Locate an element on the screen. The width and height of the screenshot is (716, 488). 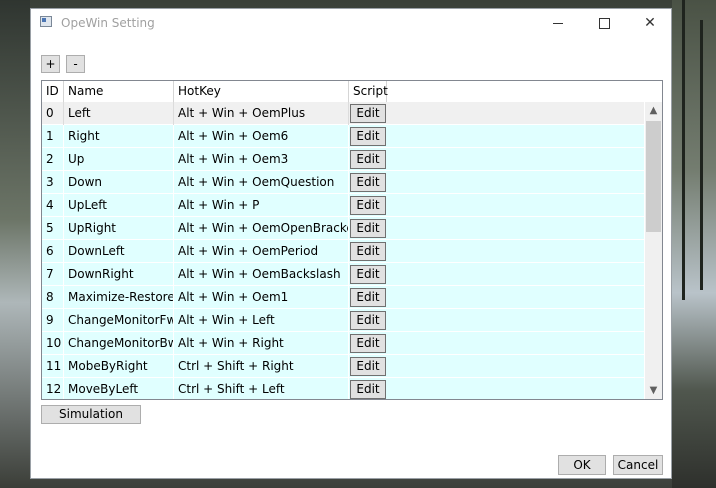
table-row: 8 Maximize-Restore Alt + Win + Oem1 Edit is located at coordinates (343, 297).